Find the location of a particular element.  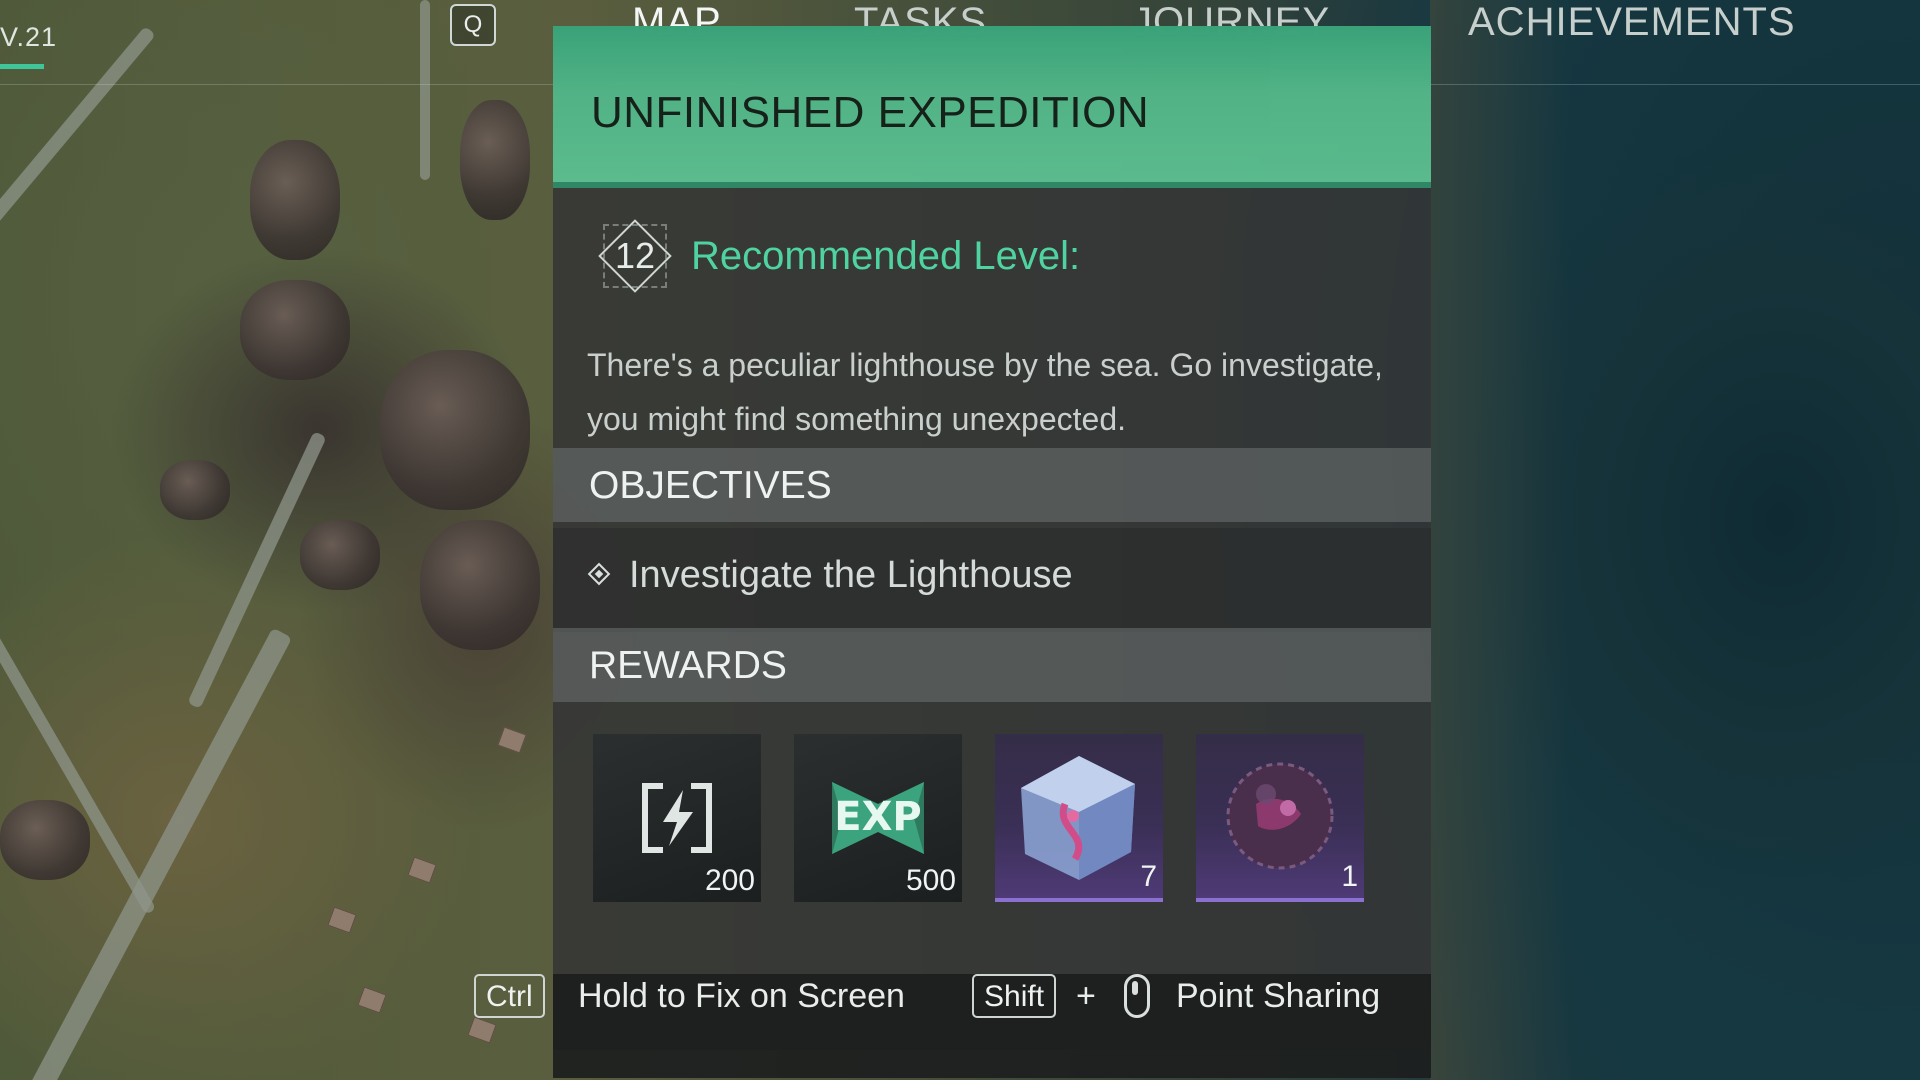

version-label: V.21 is located at coordinates (29, 37).